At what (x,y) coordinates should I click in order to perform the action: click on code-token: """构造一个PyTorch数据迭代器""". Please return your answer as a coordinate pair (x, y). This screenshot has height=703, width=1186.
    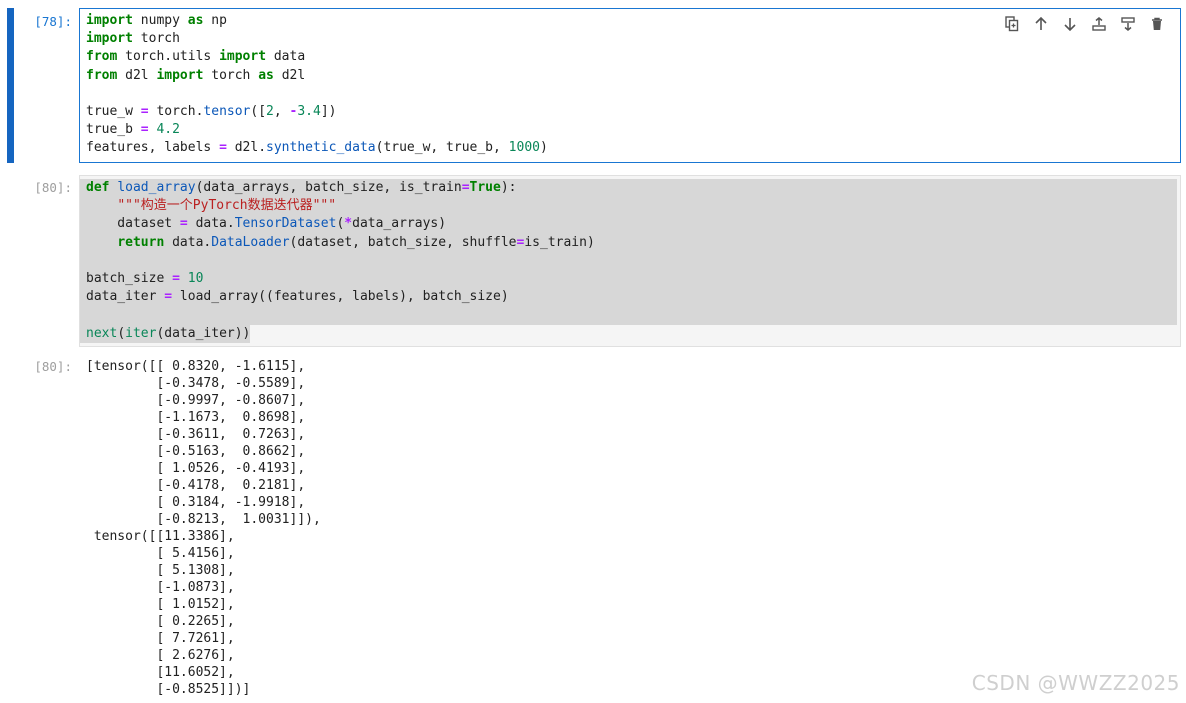
    Looking at the image, I should click on (227, 206).